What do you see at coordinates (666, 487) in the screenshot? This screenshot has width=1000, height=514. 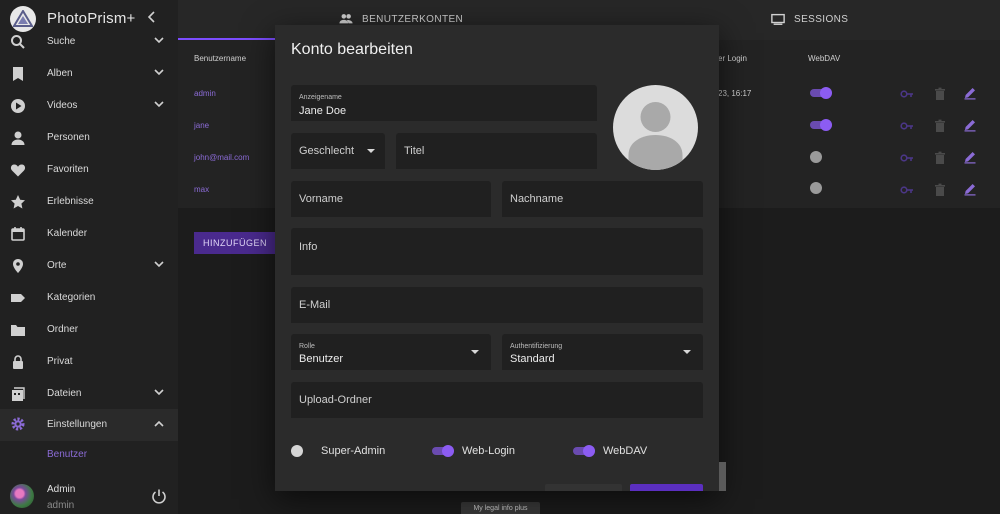 I see `save-button` at bounding box center [666, 487].